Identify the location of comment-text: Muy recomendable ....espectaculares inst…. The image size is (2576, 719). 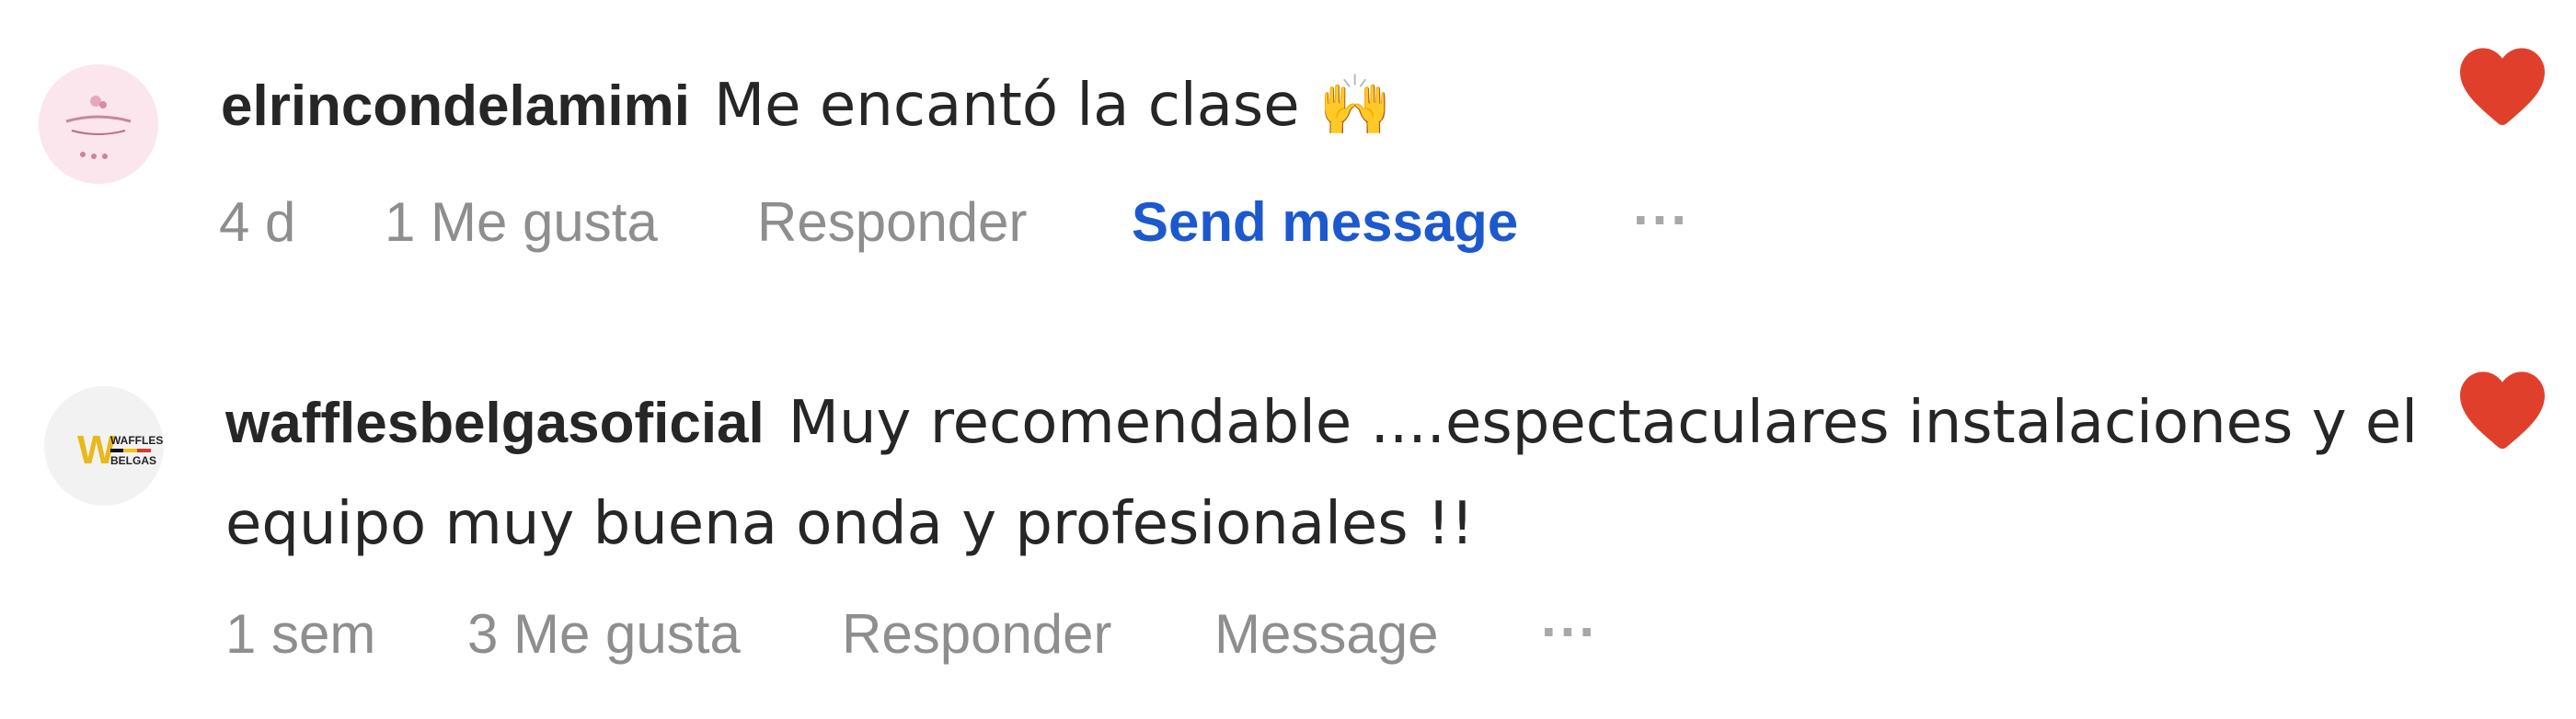
(1603, 423).